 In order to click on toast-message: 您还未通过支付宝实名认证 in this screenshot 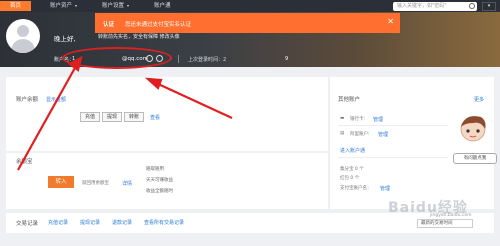, I will do `click(158, 24)`.